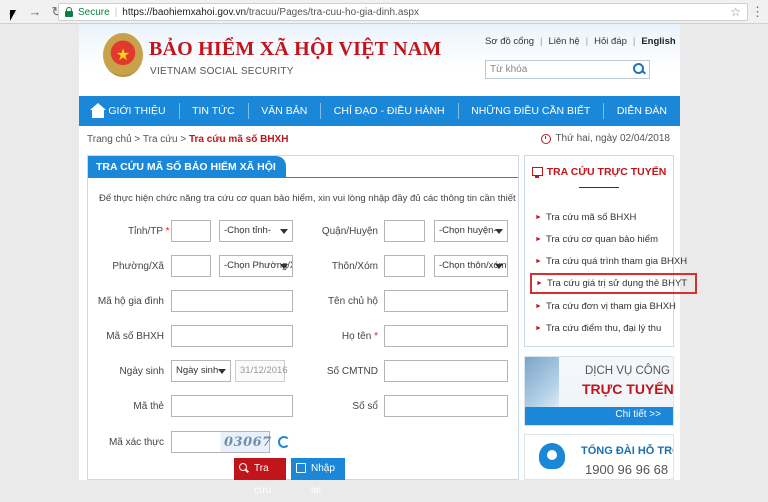 Image resolution: width=768 pixels, height=502 pixels. Describe the element at coordinates (126, 301) in the screenshot. I see `household-label: Mã hộ gia đình` at that location.